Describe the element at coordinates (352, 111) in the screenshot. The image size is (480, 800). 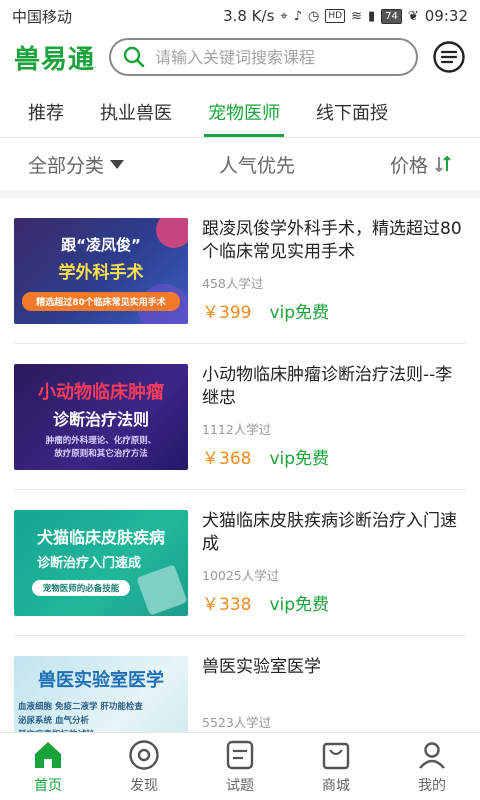
I see `tab-offline: 线下面授` at that location.